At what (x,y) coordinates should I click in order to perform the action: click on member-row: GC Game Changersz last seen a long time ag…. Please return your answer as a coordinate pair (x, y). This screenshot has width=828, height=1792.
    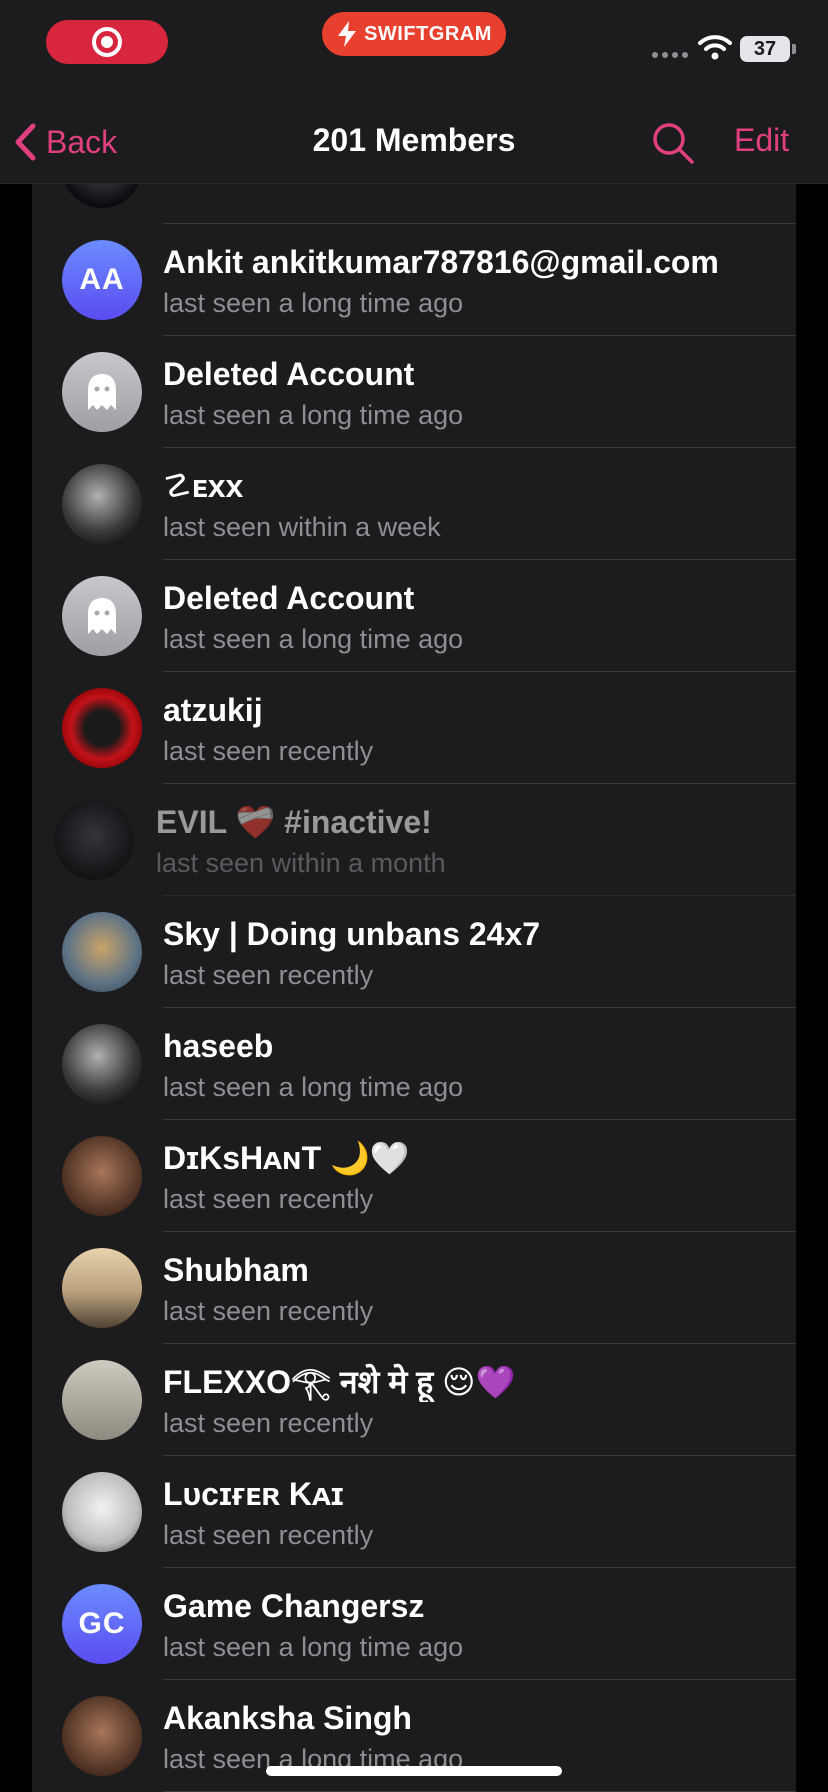
    Looking at the image, I should click on (414, 1624).